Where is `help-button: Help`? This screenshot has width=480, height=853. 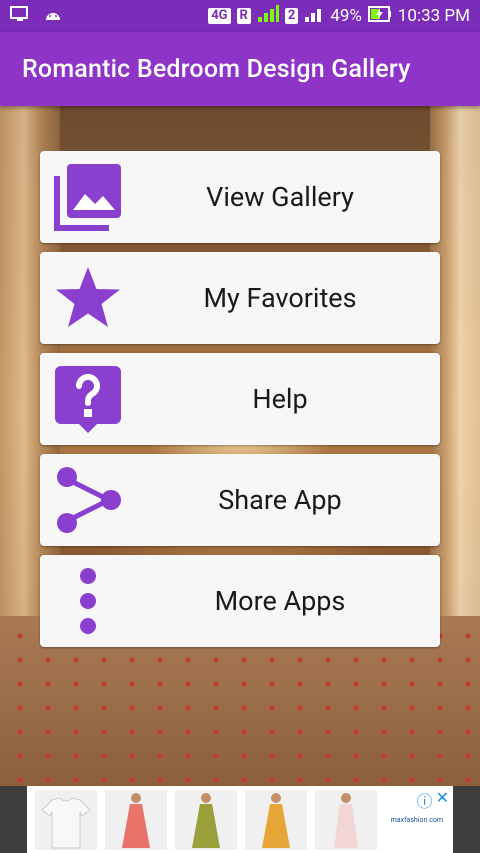 help-button: Help is located at coordinates (240, 399).